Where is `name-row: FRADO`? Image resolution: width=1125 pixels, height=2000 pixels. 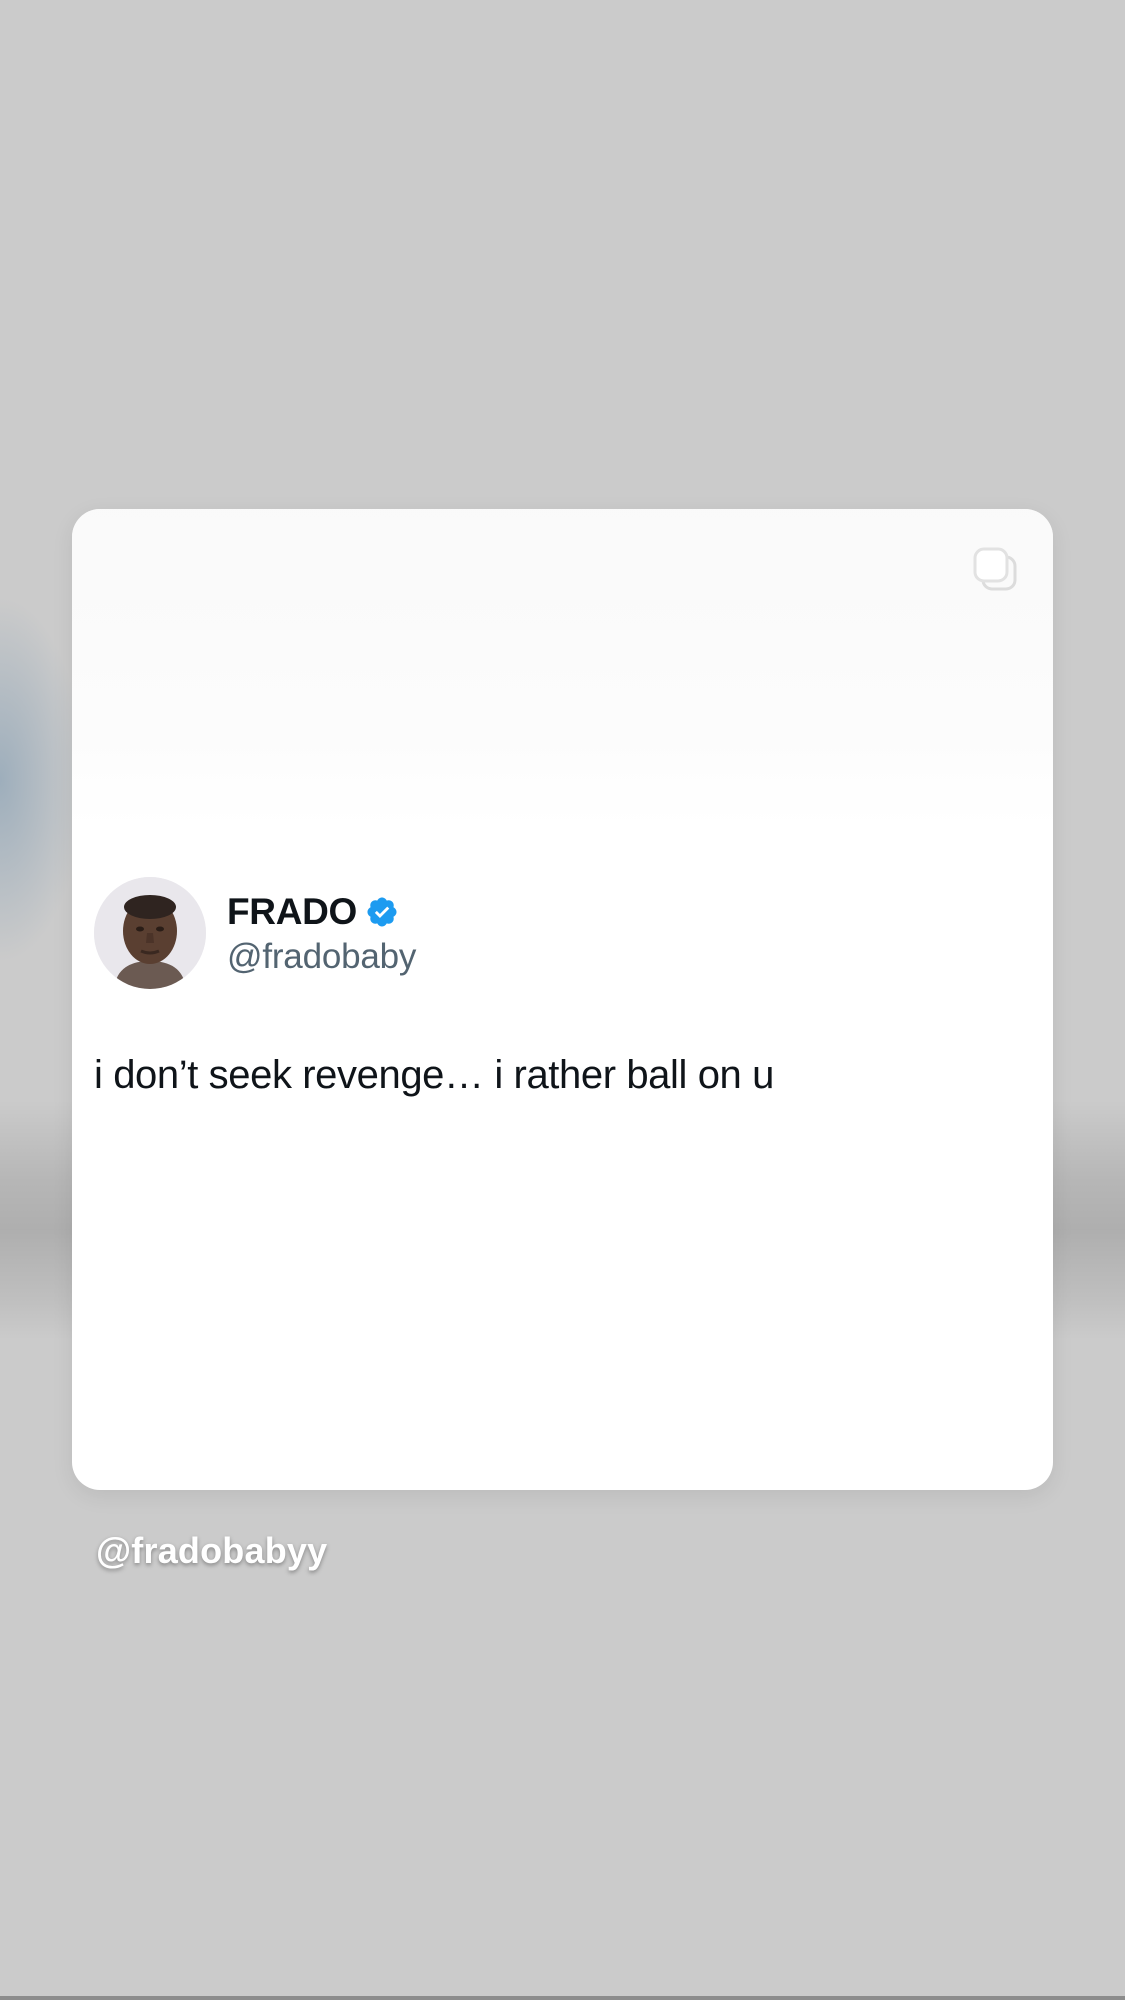
name-row: FRADO is located at coordinates (321, 912).